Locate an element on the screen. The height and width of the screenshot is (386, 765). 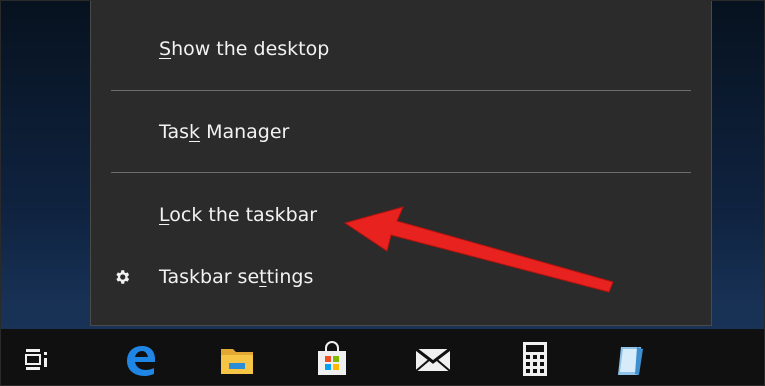
edge-browser-icon is located at coordinates (141, 359).